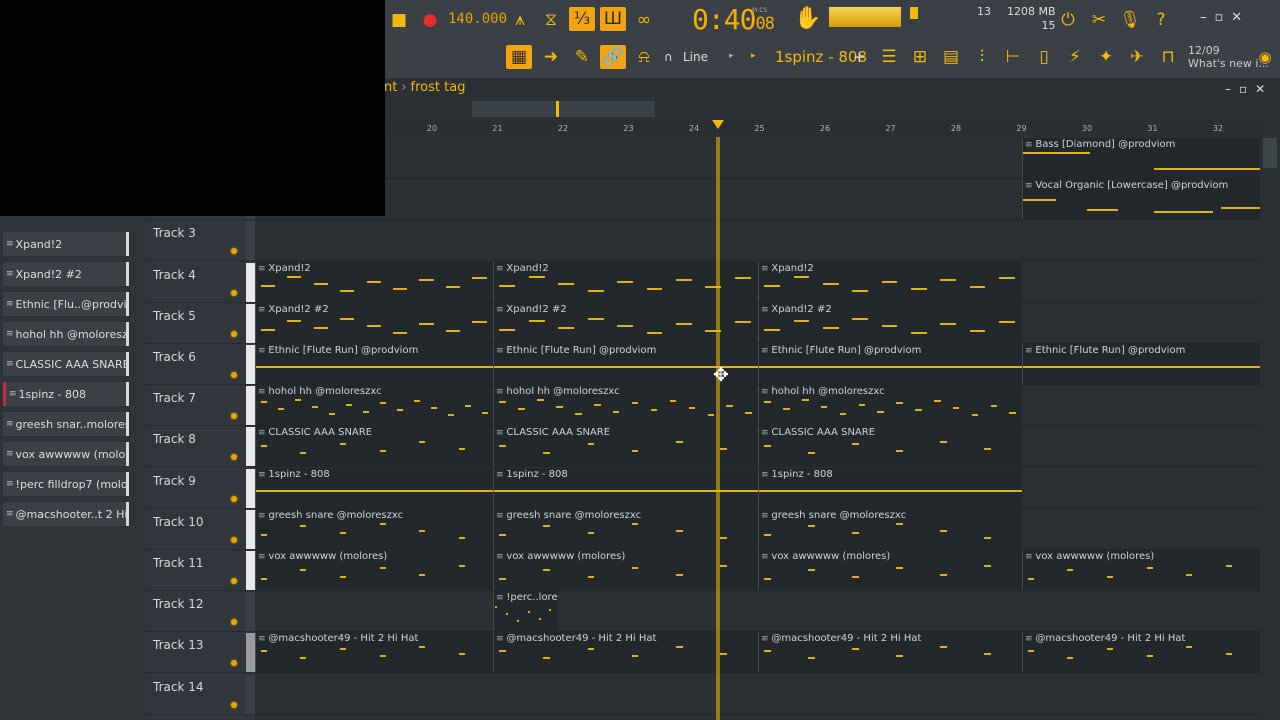 This screenshot has height=720, width=1280. What do you see at coordinates (520, 20) in the screenshot?
I see `metronome-icon: ⩚` at bounding box center [520, 20].